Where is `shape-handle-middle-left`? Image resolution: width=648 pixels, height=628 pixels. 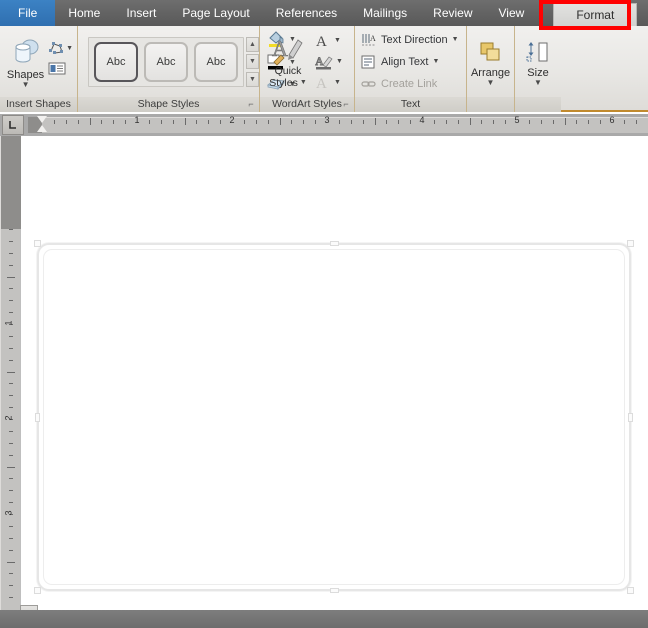 shape-handle-middle-left is located at coordinates (37, 417).